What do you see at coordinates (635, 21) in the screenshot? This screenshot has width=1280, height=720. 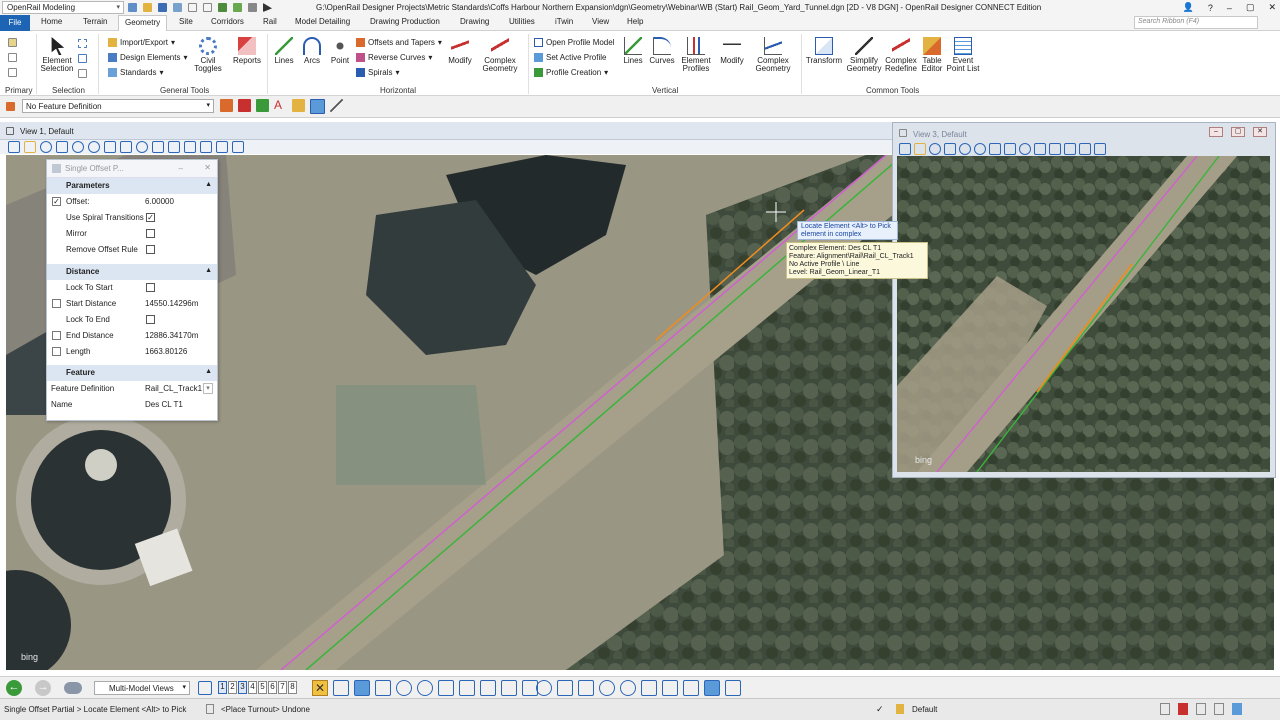 I see `tab-help: Help` at bounding box center [635, 21].